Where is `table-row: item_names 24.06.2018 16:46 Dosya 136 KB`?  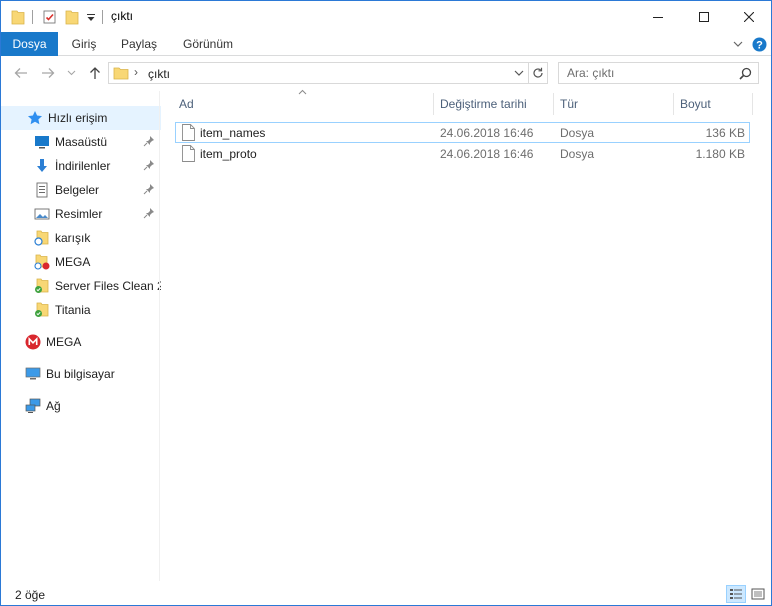
table-row: item_names 24.06.2018 16:46 Dosya 136 KB is located at coordinates (462, 132).